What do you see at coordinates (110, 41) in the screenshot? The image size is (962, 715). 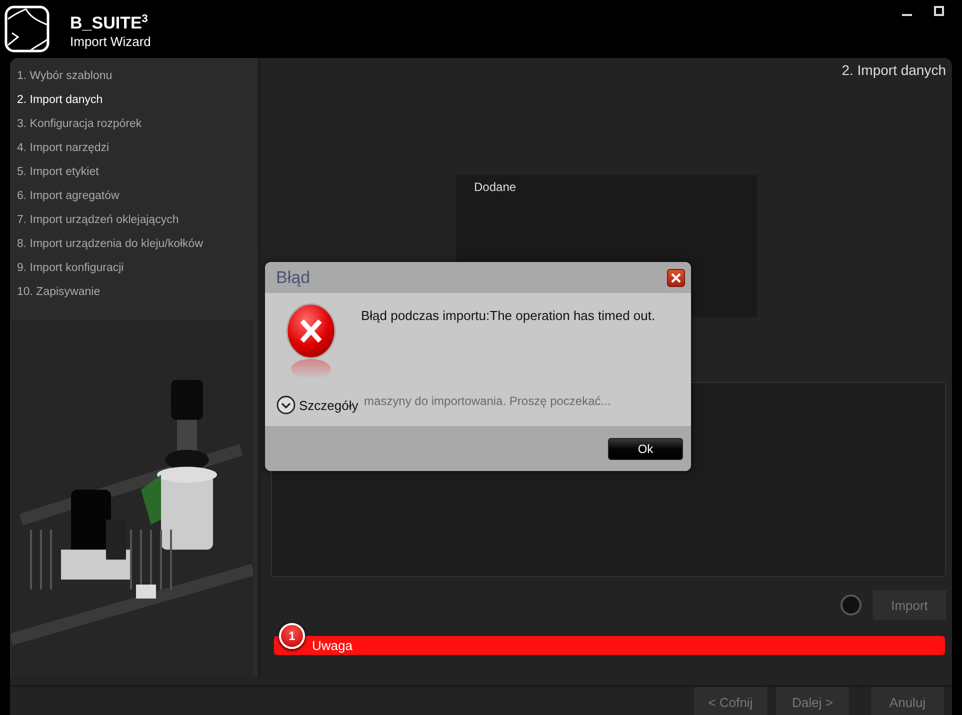 I see `app-subtitle: Import Wizard` at bounding box center [110, 41].